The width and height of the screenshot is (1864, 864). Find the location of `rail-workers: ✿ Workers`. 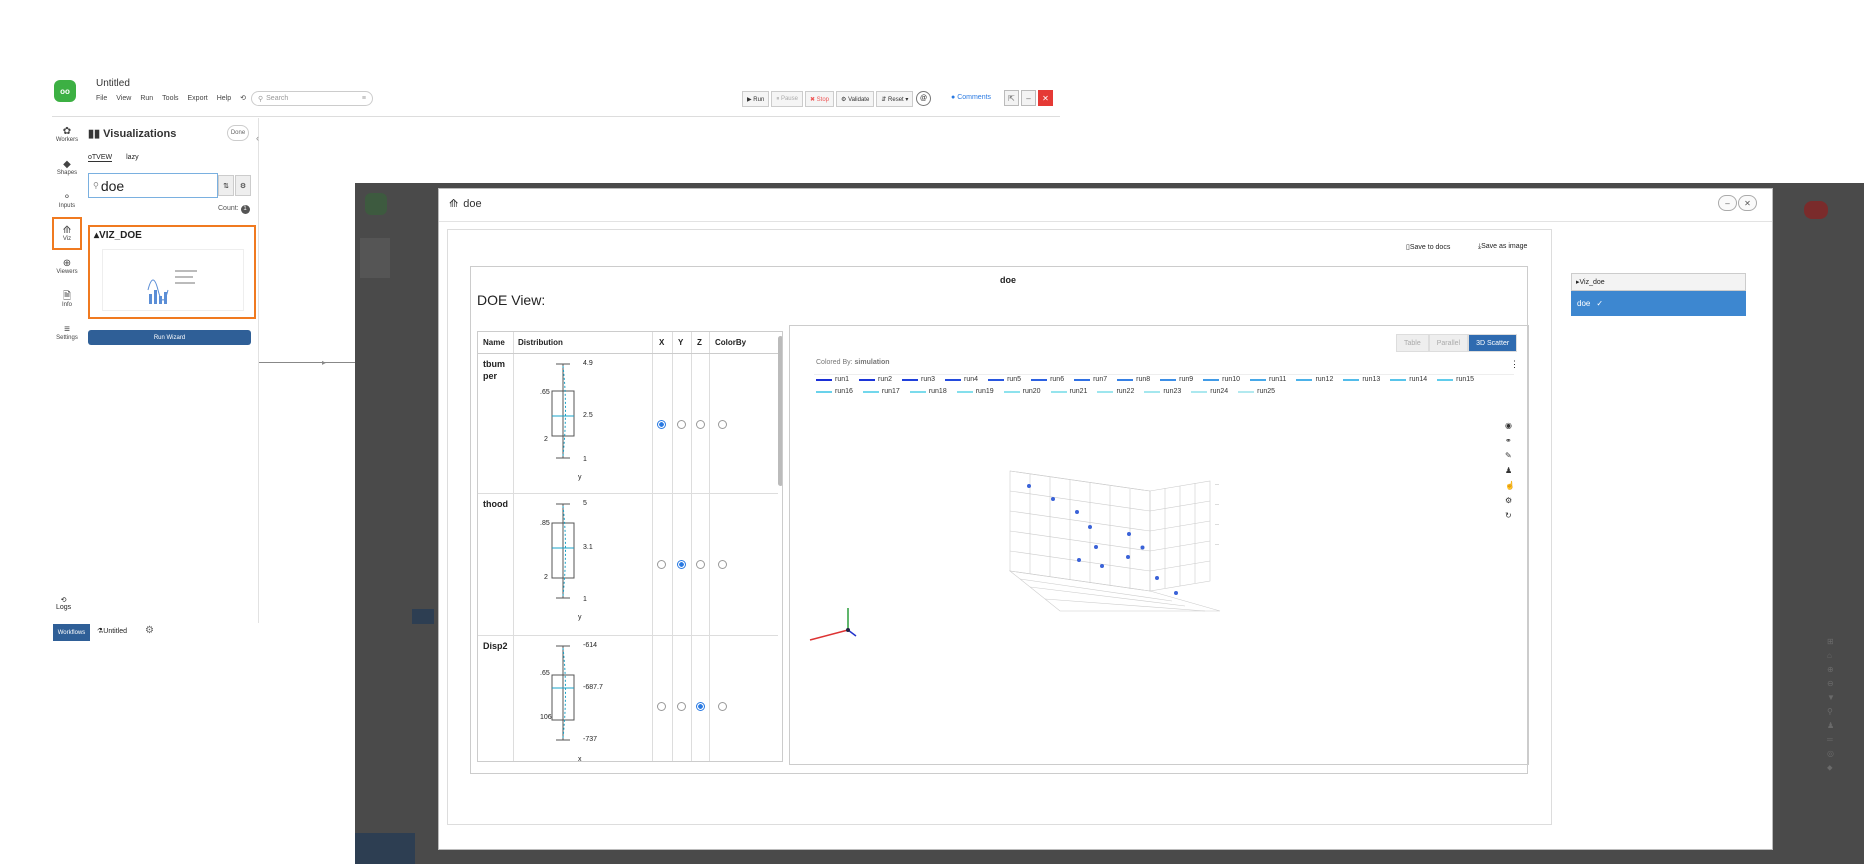

rail-workers: ✿ Workers is located at coordinates (67, 134).